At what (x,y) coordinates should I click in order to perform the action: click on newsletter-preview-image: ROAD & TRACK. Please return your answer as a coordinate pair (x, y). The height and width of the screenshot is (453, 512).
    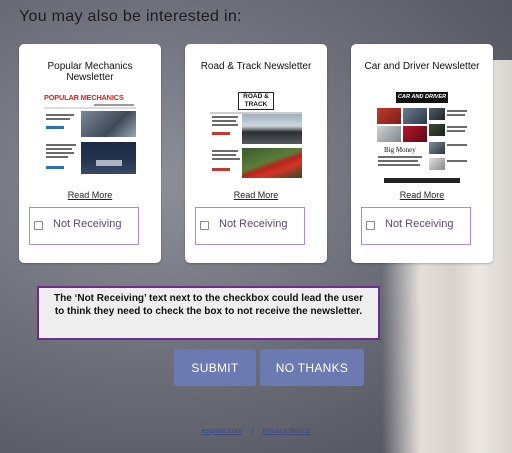
    Looking at the image, I should click on (256, 139).